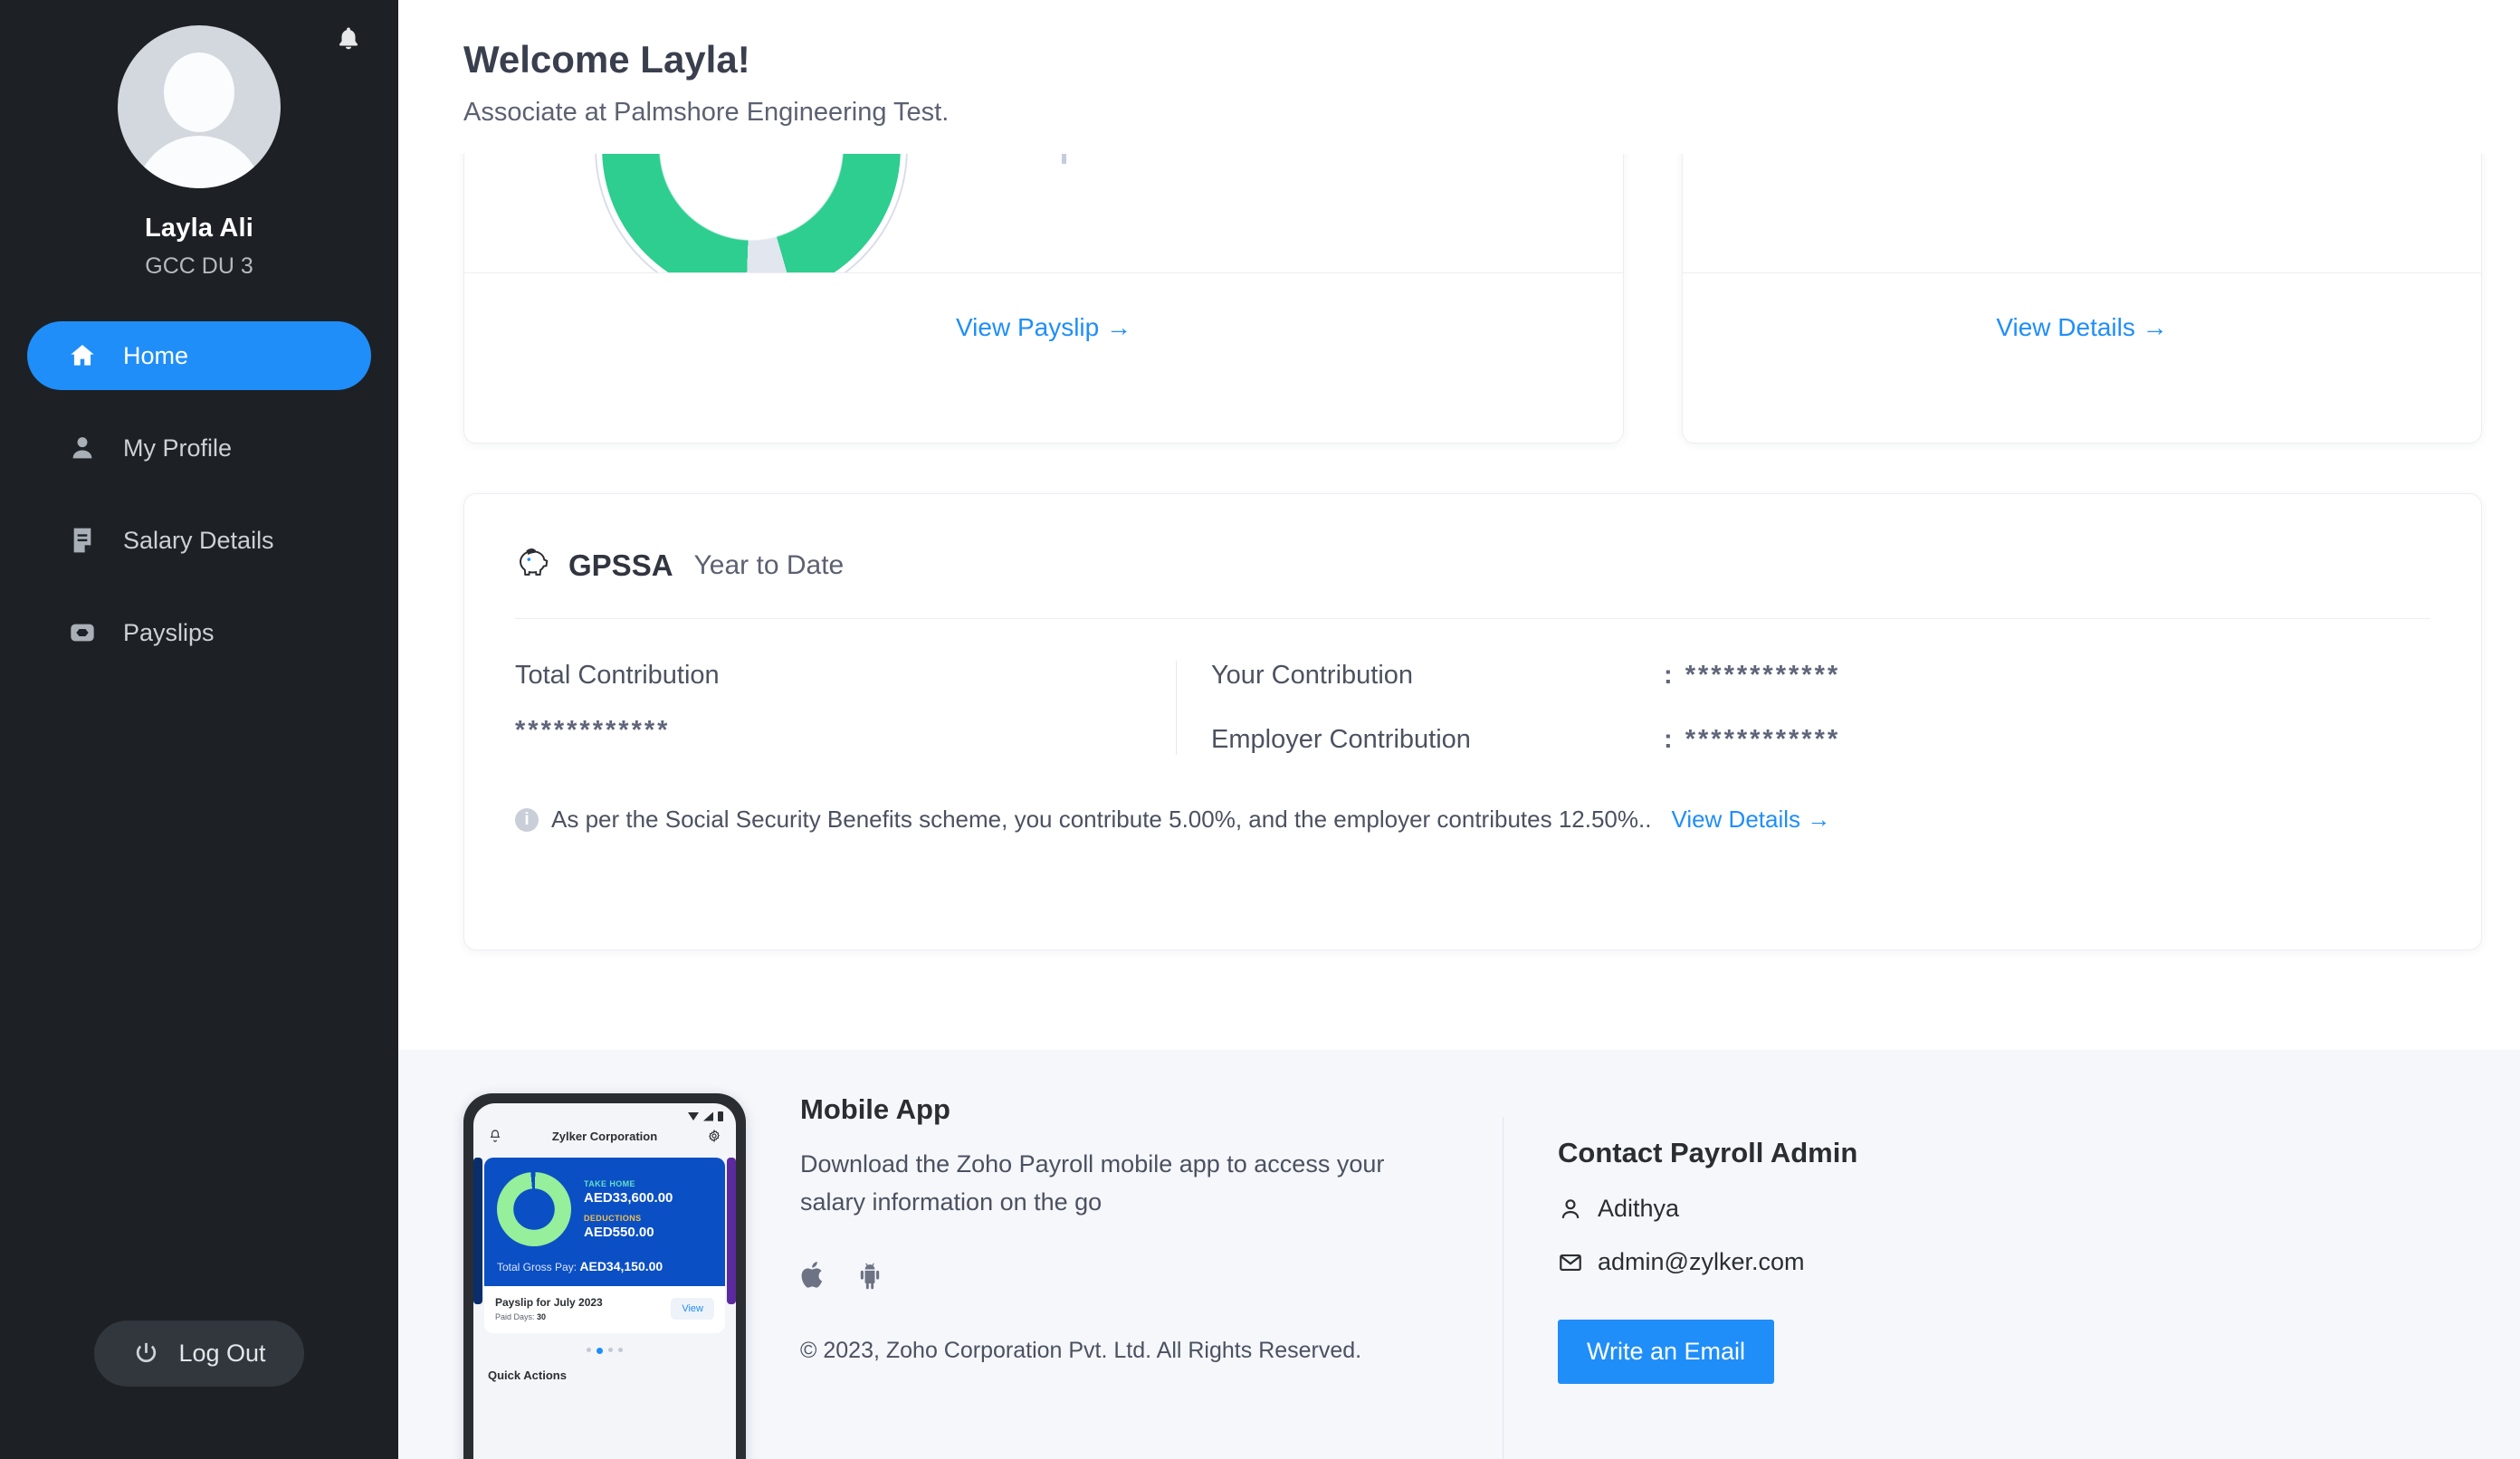 Image resolution: width=2520 pixels, height=1459 pixels. I want to click on pay-card-footer: View Payslip →, so click(1043, 327).